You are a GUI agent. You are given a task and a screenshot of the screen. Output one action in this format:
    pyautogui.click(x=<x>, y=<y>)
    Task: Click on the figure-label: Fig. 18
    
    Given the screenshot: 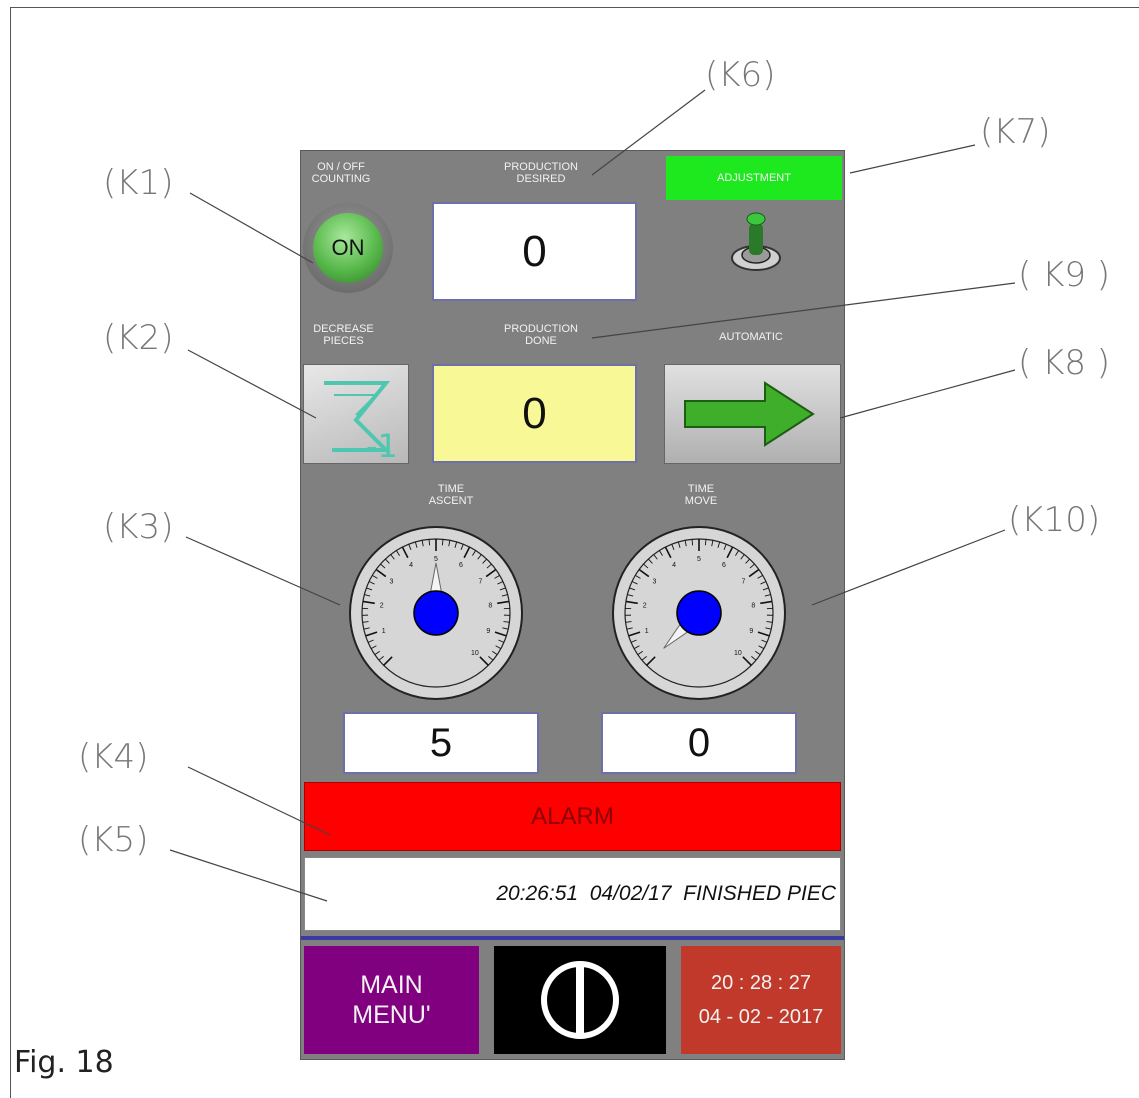 What is the action you would take?
    pyautogui.click(x=64, y=1062)
    